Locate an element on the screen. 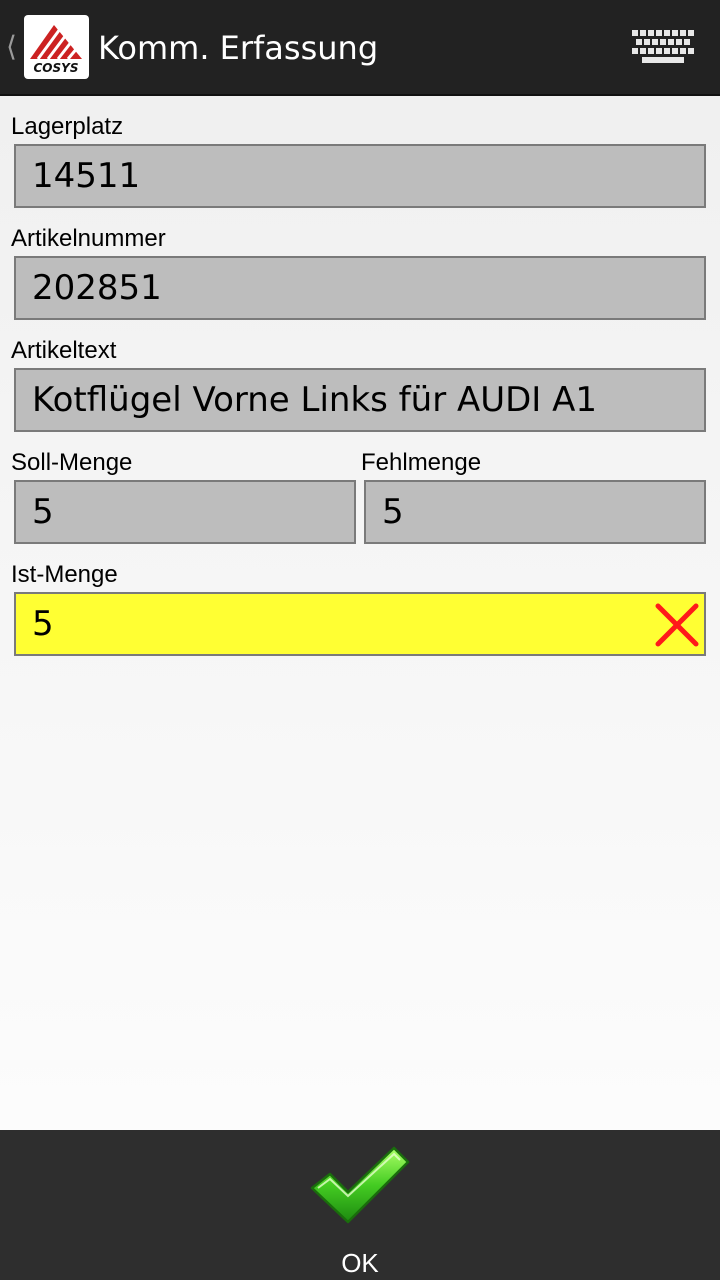  ok-button: OK is located at coordinates (360, 1212).